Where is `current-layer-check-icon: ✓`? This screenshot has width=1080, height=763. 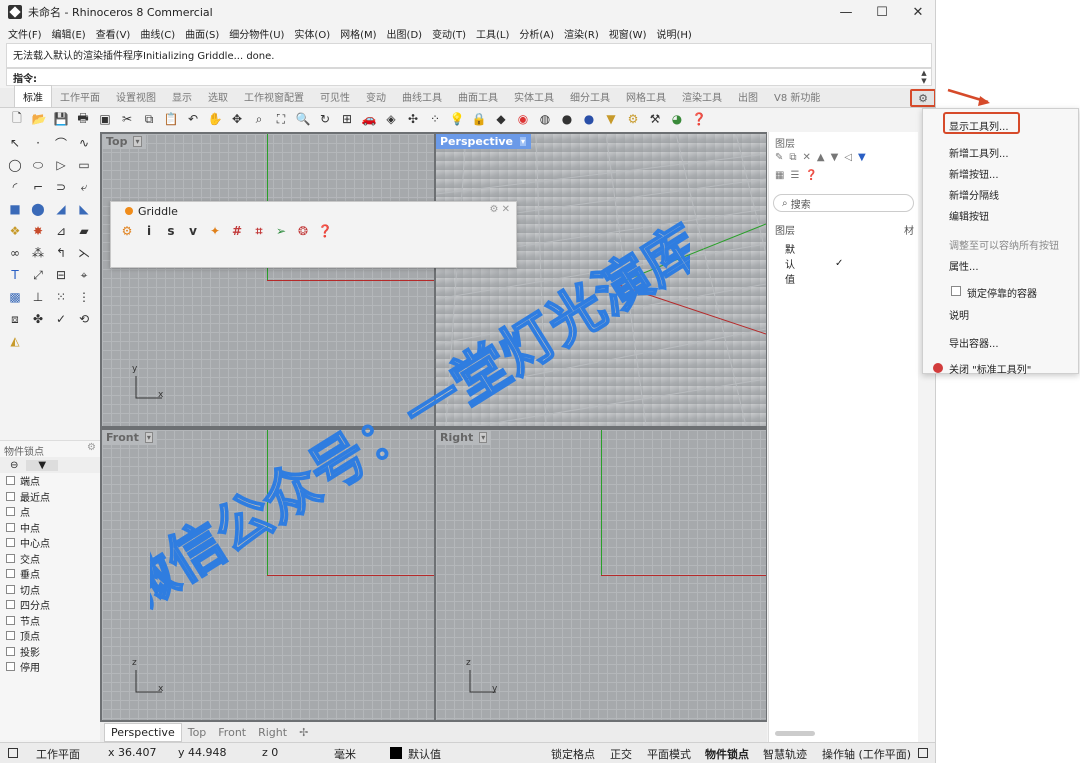 current-layer-check-icon: ✓ is located at coordinates (839, 263).